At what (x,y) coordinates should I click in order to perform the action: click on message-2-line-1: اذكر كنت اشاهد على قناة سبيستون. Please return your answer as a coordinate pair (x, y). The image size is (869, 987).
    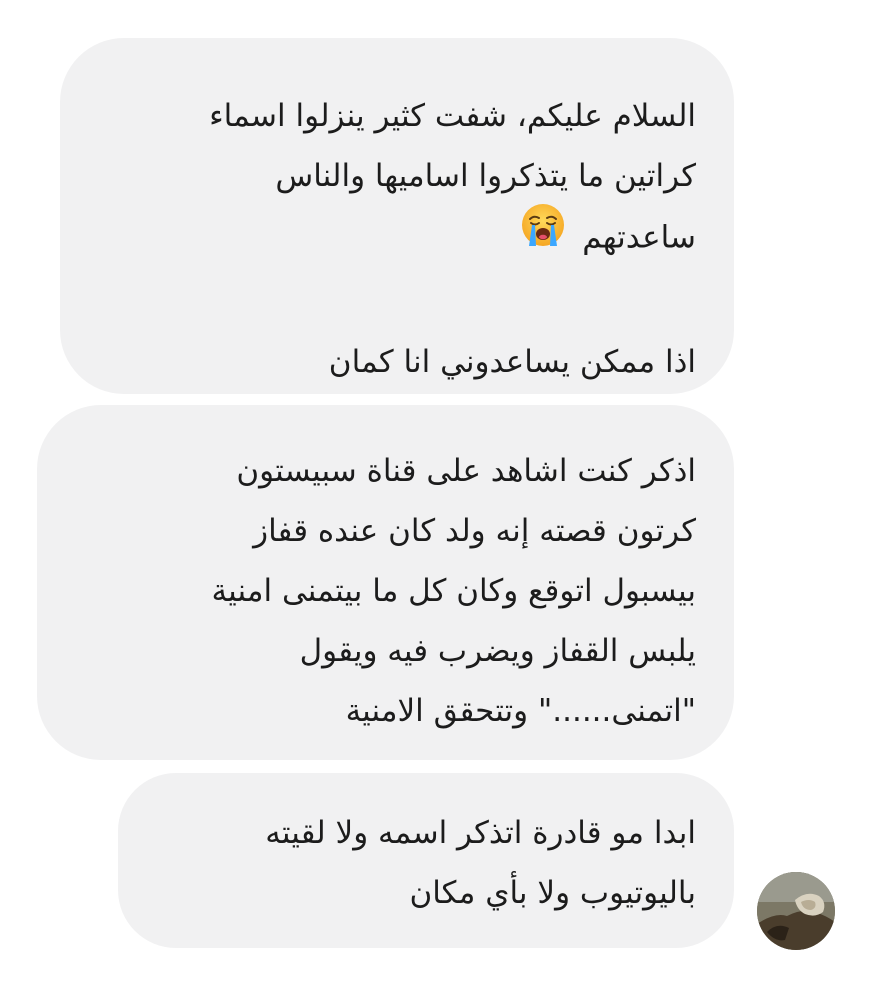
    Looking at the image, I should click on (466, 471).